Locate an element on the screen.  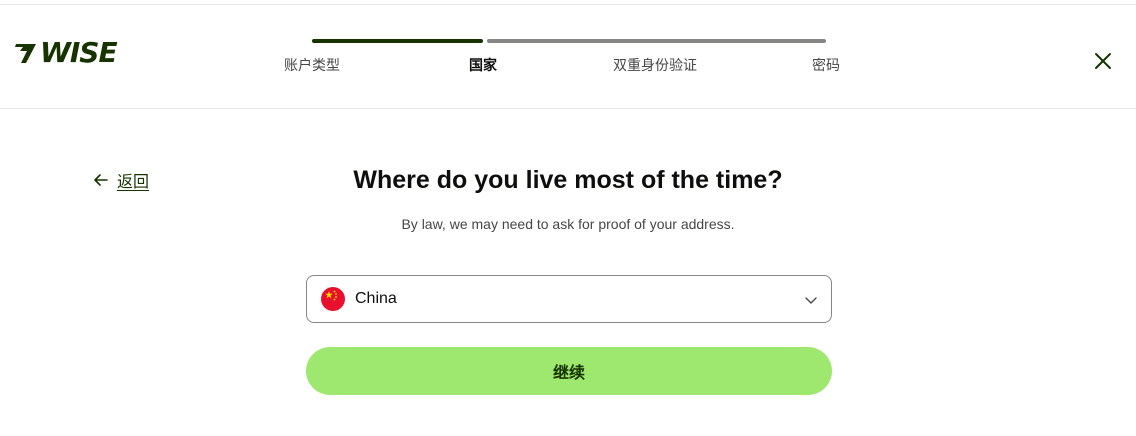
country-select: China is located at coordinates (569, 299).